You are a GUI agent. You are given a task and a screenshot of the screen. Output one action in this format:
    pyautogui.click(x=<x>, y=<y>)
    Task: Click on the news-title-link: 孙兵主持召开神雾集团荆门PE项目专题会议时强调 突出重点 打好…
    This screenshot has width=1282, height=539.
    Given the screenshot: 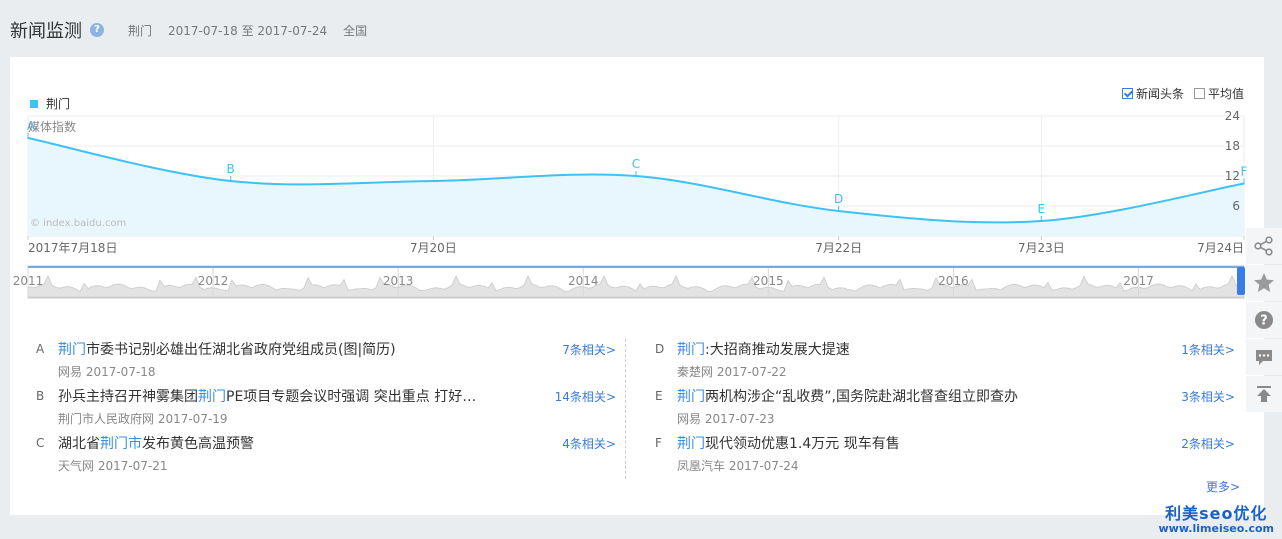 What is the action you would take?
    pyautogui.click(x=267, y=396)
    